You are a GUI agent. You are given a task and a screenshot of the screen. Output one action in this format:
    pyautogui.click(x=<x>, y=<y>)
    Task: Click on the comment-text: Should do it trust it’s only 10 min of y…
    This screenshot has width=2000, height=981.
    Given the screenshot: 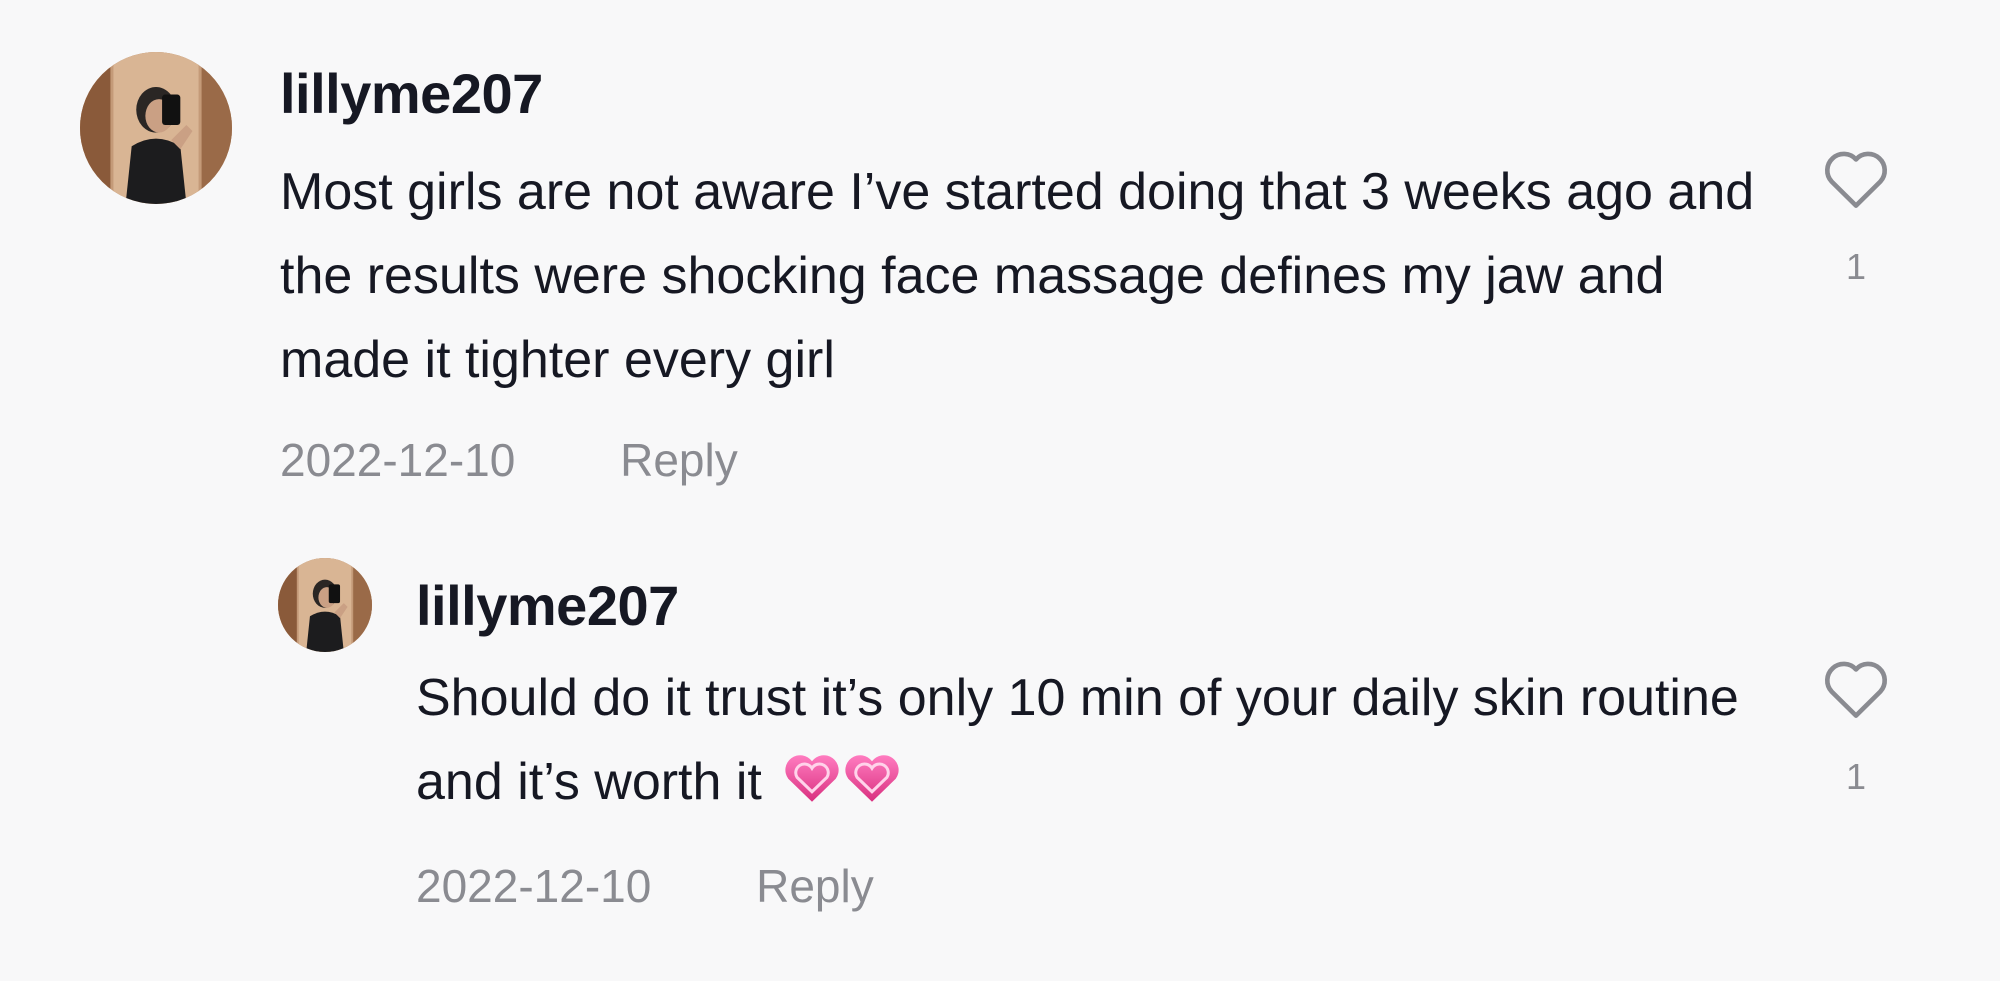 What is the action you would take?
    pyautogui.click(x=1096, y=740)
    